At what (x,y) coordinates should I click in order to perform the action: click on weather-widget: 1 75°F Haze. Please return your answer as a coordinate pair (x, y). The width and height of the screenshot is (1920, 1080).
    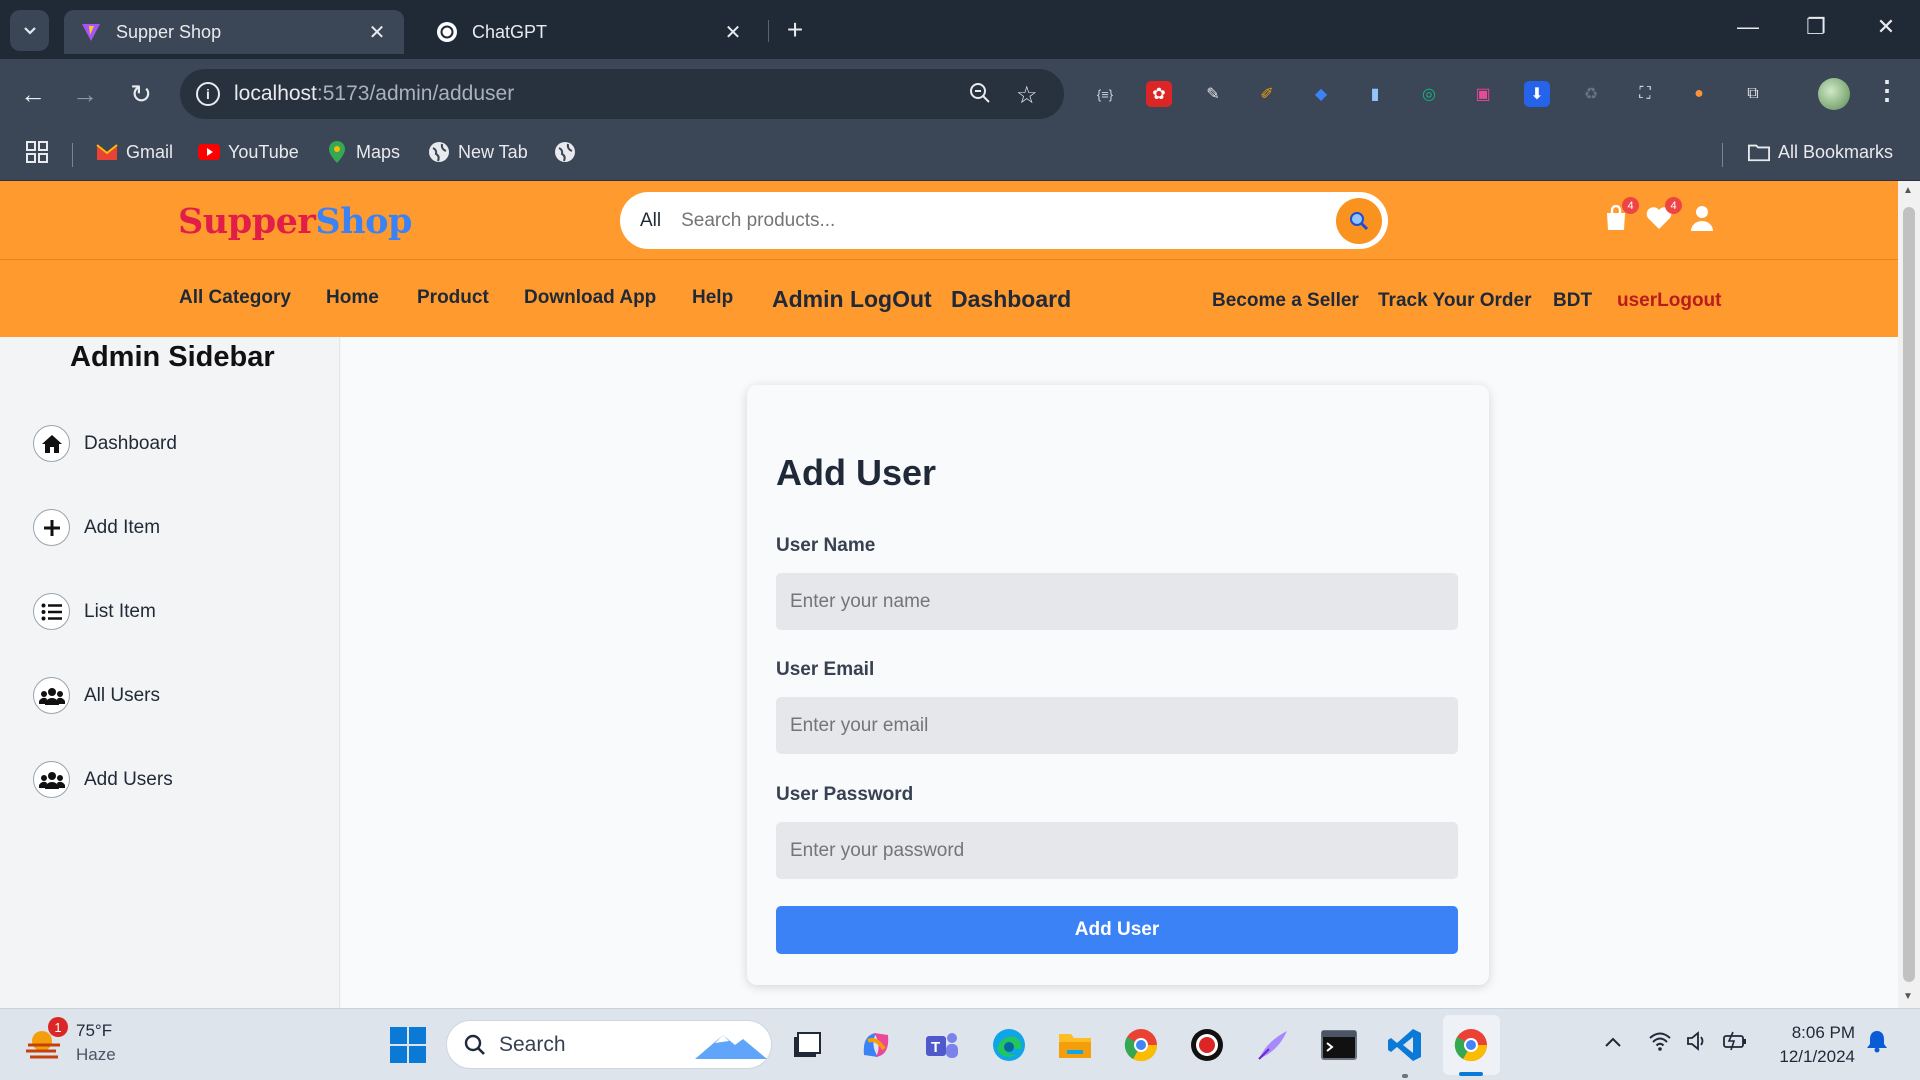
    Looking at the image, I should click on (69, 1042).